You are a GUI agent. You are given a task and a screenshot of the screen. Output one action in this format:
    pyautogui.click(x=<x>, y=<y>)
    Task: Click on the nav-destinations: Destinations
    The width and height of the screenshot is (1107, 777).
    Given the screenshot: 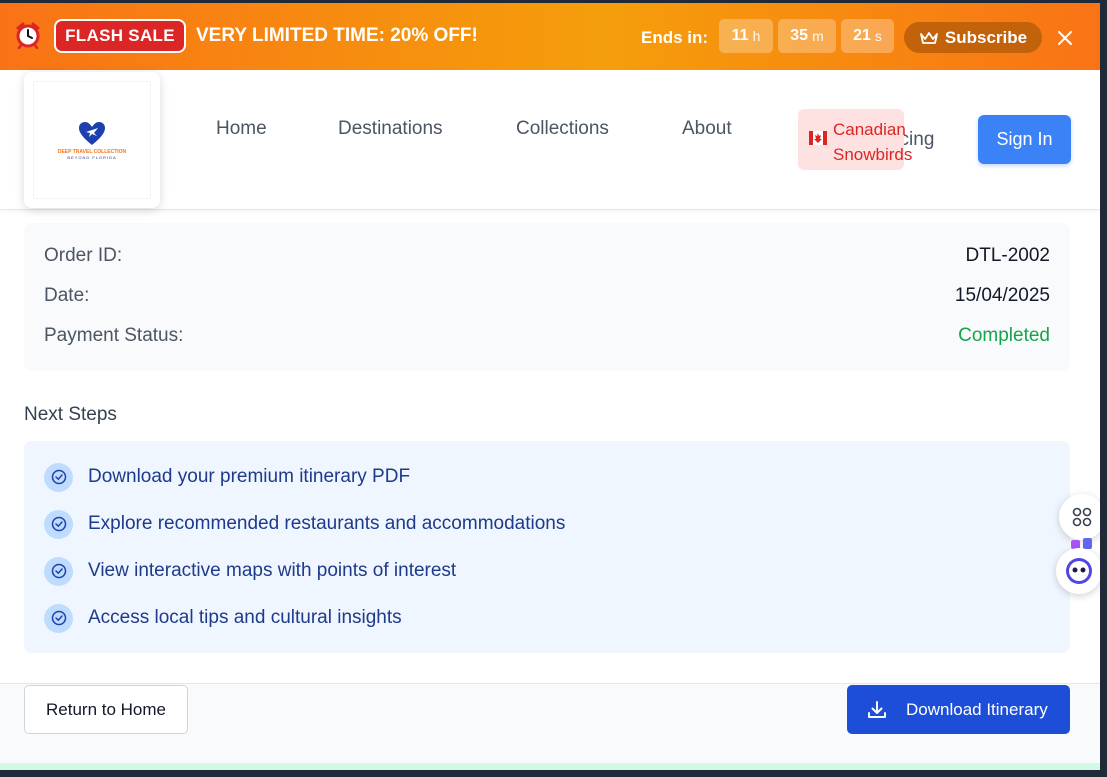 What is the action you would take?
    pyautogui.click(x=390, y=129)
    